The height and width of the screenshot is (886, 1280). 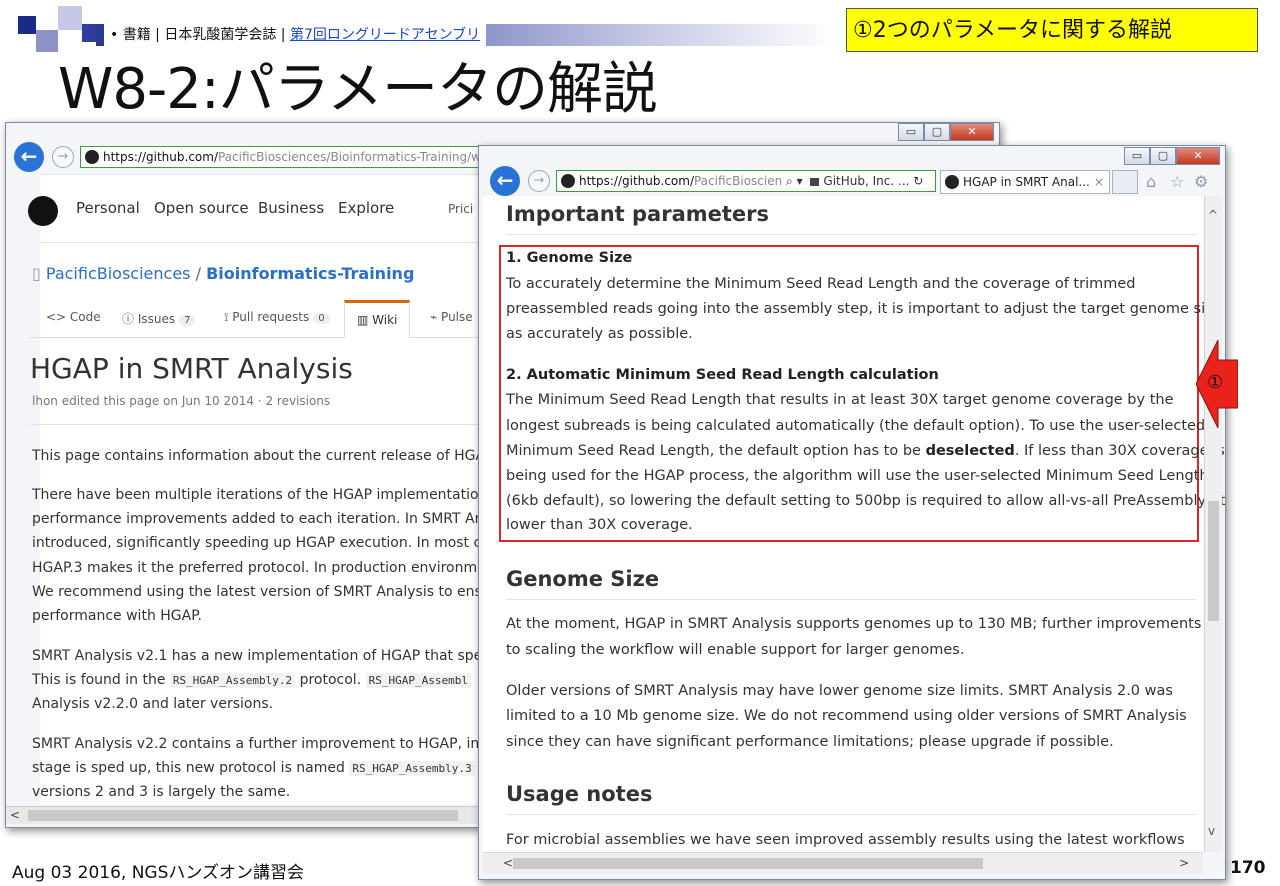 I want to click on nav-pricing: Prici, so click(x=460, y=209).